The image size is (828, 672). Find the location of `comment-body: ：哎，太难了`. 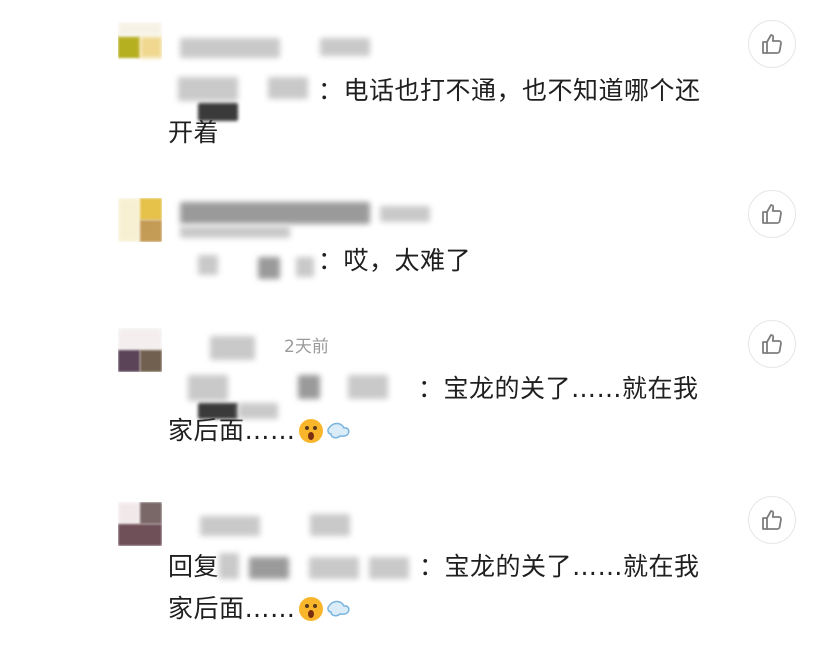

comment-body: ：哎，太难了 is located at coordinates (395, 260).